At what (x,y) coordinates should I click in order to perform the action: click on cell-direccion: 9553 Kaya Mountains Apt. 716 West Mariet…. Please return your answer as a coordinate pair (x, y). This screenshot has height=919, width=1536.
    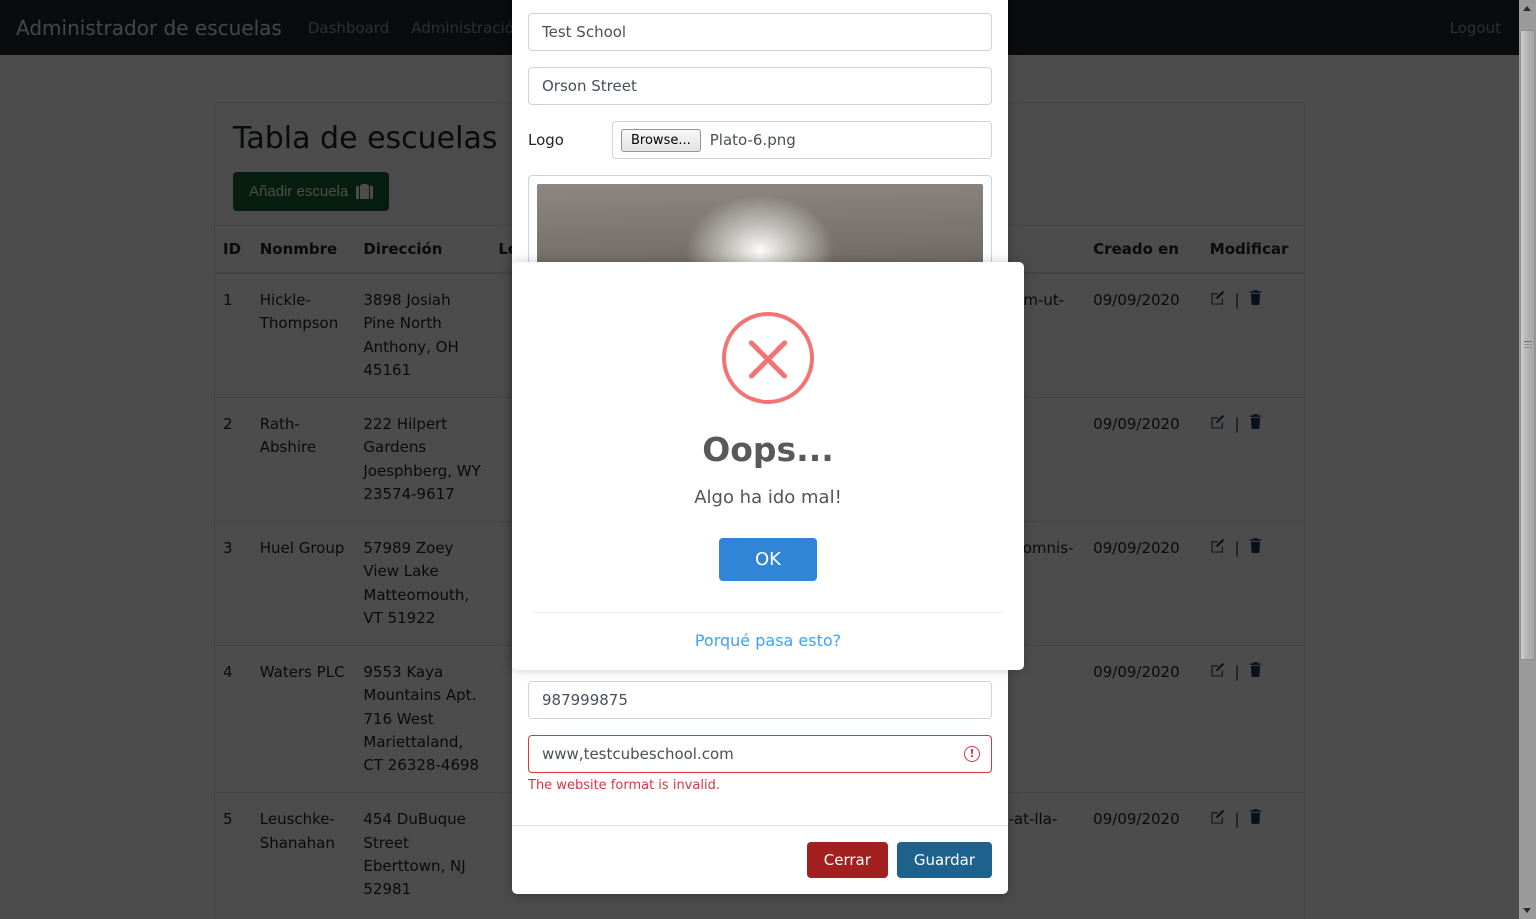
    Looking at the image, I should click on (423, 718).